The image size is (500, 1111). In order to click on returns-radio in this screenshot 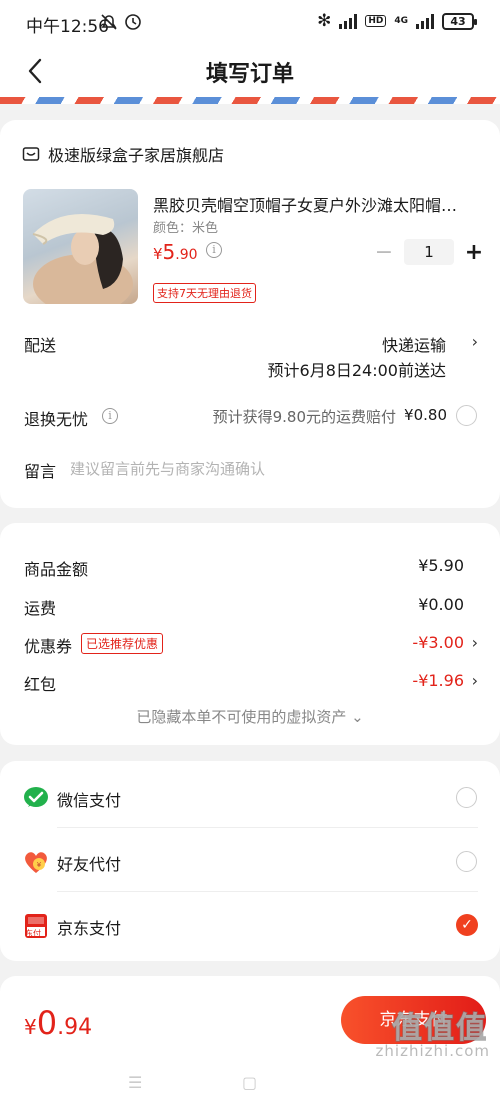, I will do `click(466, 415)`.